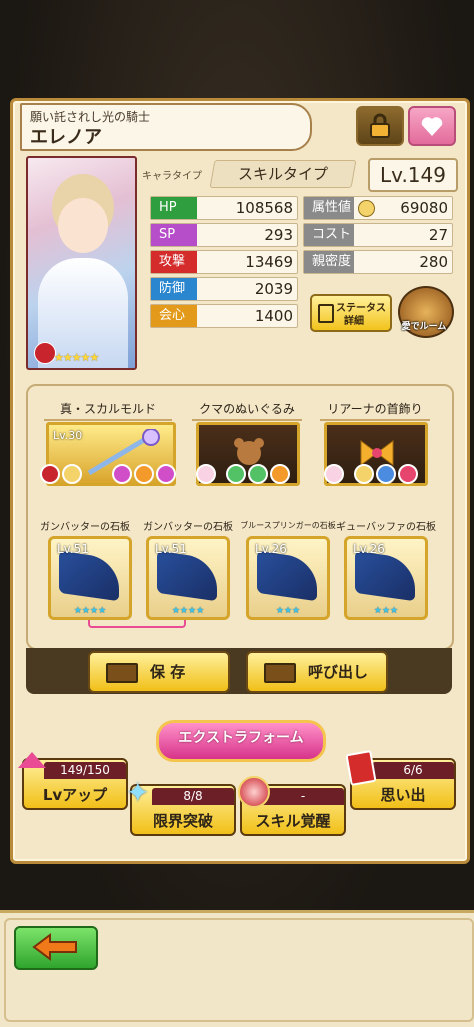  Describe the element at coordinates (241, 741) in the screenshot. I see `extra-form-button: エクストラフォーム` at that location.